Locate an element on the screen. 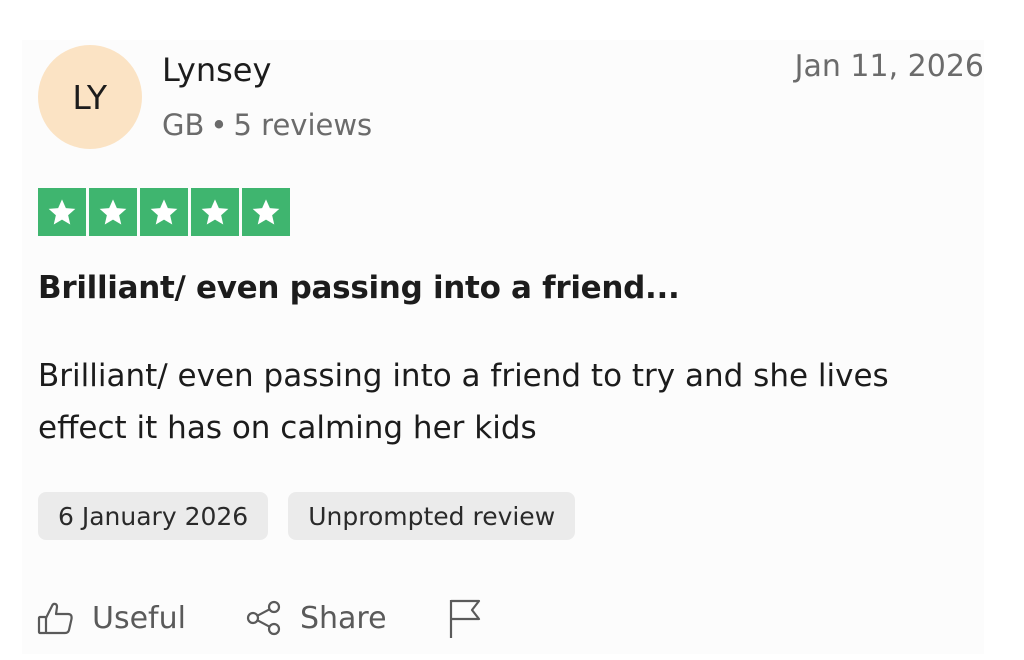 The height and width of the screenshot is (660, 1024). avatar-initials: LY is located at coordinates (90, 97).